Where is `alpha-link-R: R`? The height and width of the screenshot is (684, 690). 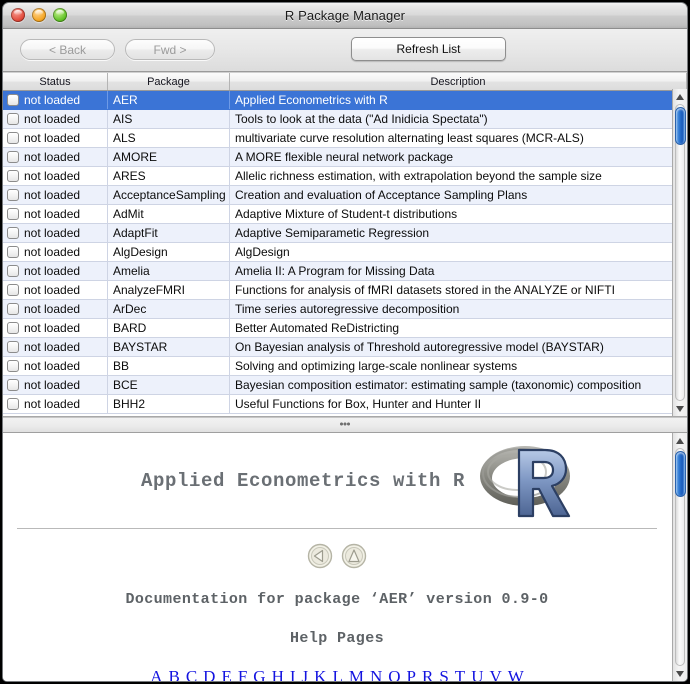 alpha-link-R: R is located at coordinates (427, 674).